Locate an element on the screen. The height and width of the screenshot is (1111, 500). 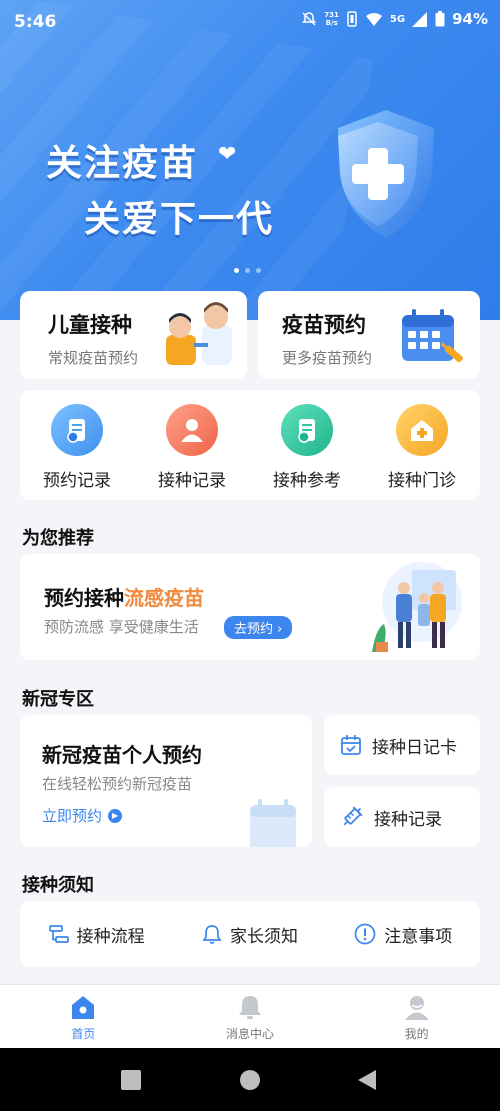
calendar-syringe-illustration is located at coordinates (432, 336).